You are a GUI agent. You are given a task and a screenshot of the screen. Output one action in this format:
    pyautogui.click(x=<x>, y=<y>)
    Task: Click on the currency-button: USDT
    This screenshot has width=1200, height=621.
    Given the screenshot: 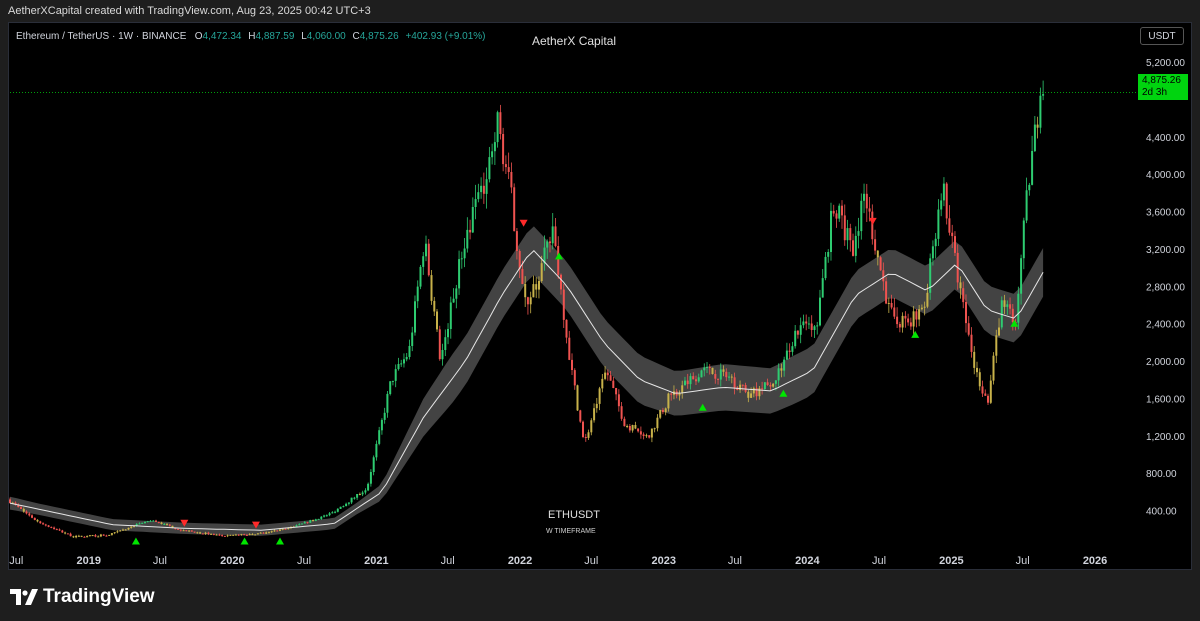 What is the action you would take?
    pyautogui.click(x=1162, y=36)
    